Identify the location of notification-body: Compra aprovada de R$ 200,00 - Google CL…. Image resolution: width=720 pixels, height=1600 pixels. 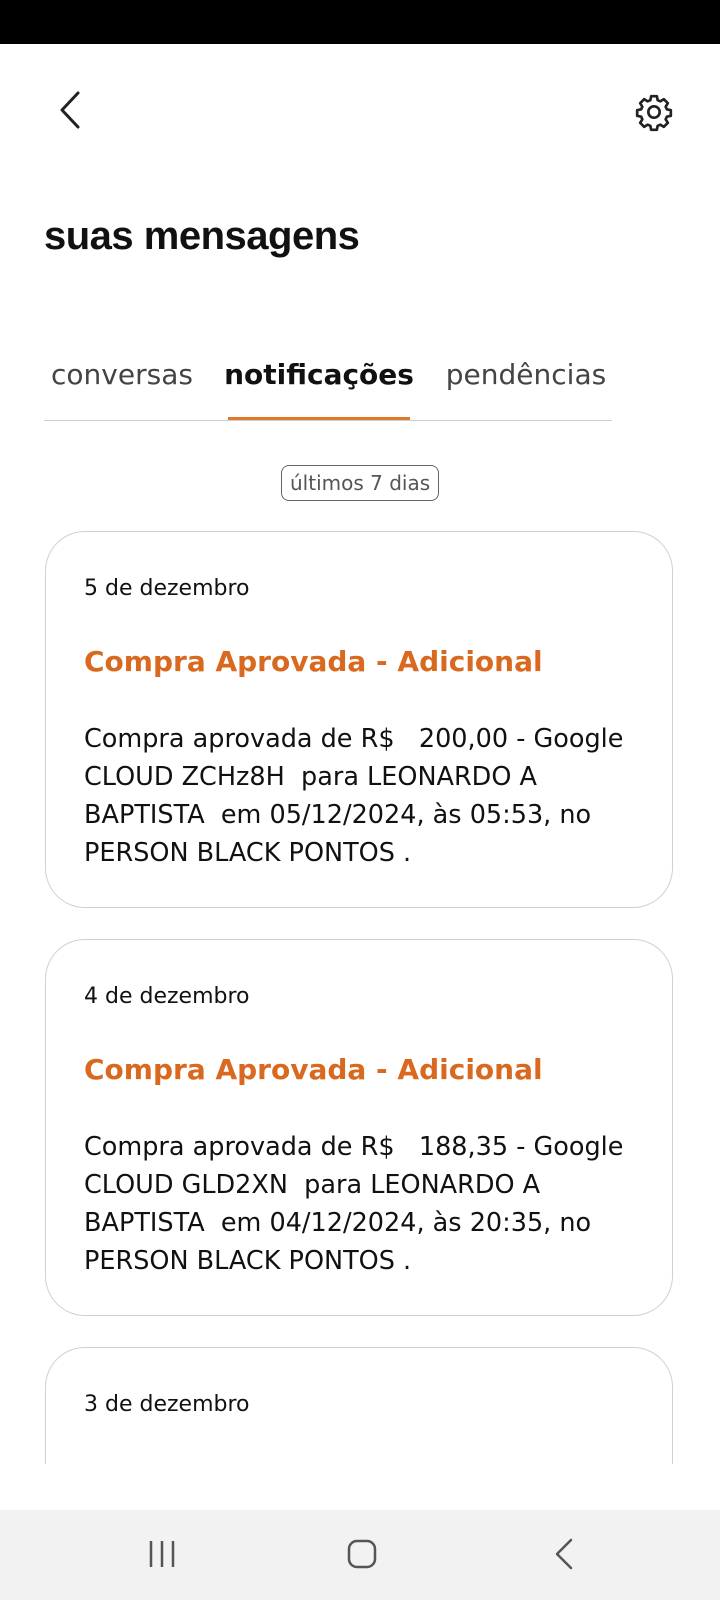
(358, 796).